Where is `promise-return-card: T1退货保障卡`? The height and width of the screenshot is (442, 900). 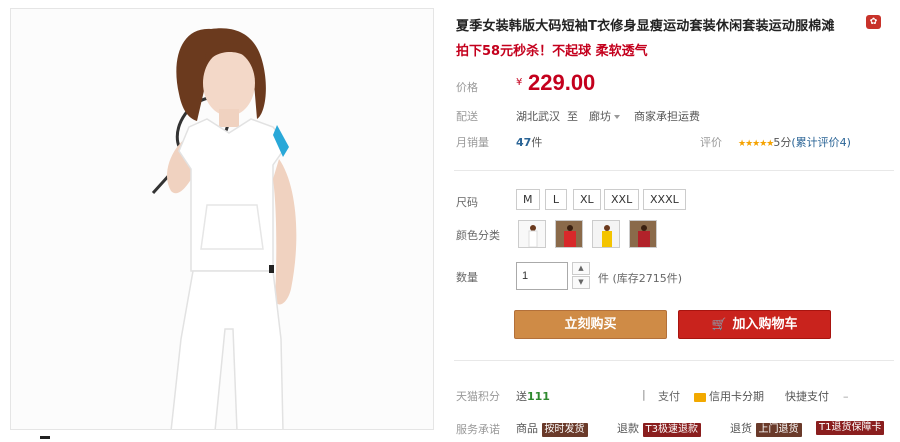 promise-return-card: T1退货保障卡 is located at coordinates (850, 427).